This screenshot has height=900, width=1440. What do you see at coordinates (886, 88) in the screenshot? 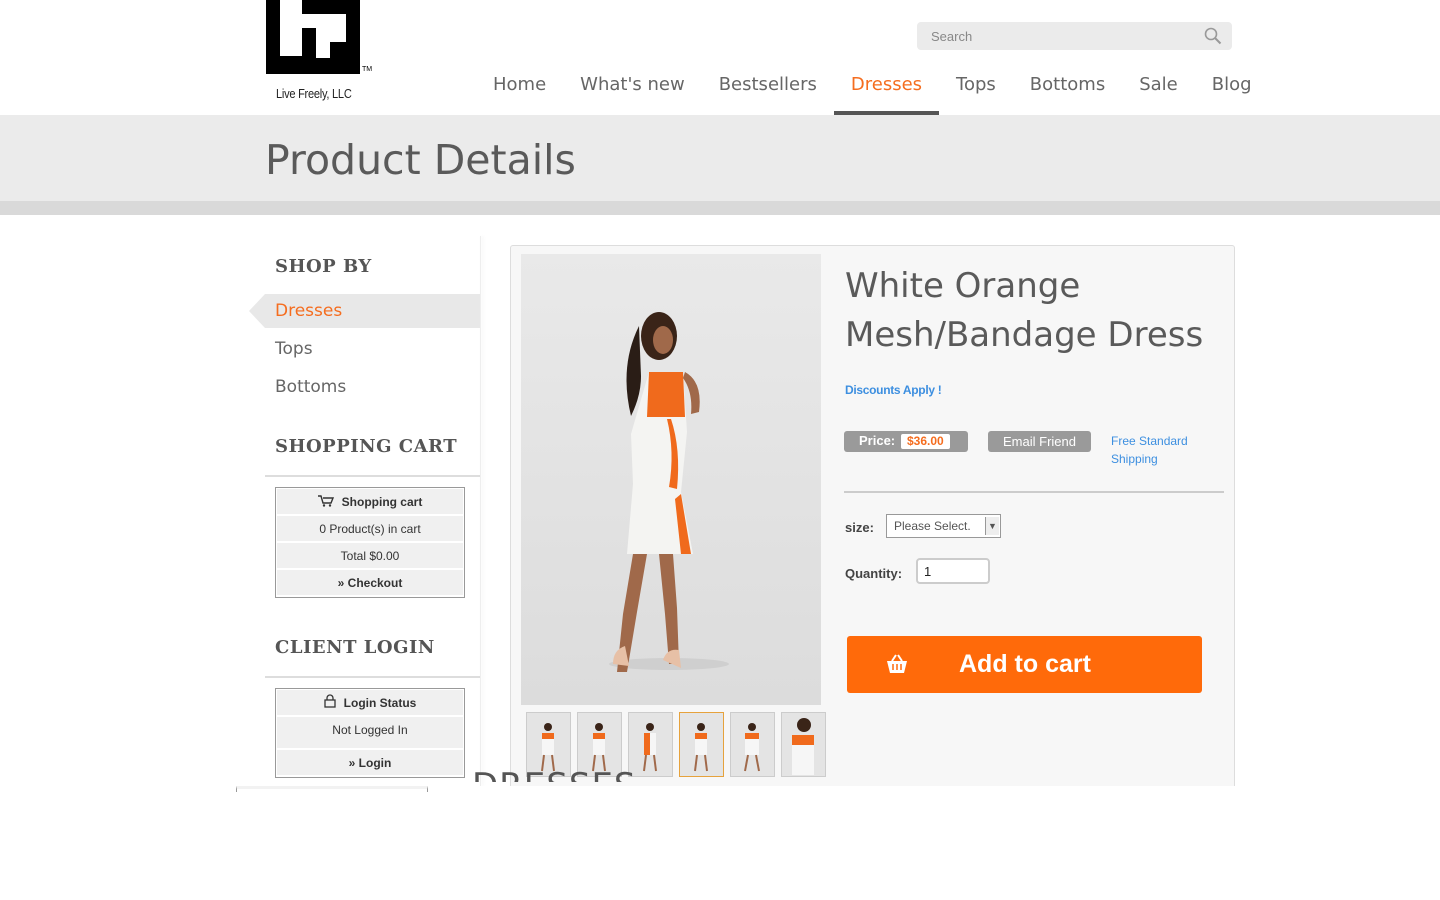
I see `nav-dresses: Dresses` at bounding box center [886, 88].